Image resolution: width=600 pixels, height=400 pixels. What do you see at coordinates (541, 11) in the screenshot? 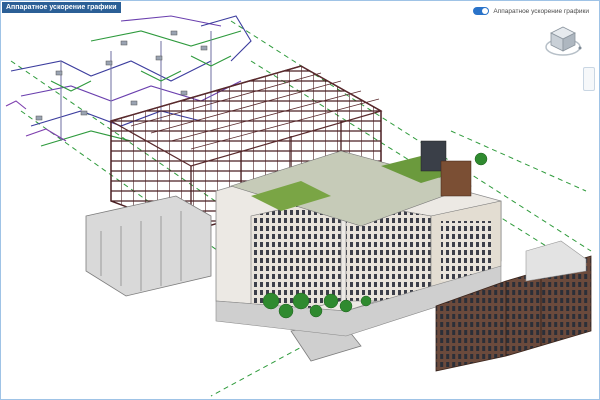
I see `toggle-label: Аппаратное ускорение графики` at bounding box center [541, 11].